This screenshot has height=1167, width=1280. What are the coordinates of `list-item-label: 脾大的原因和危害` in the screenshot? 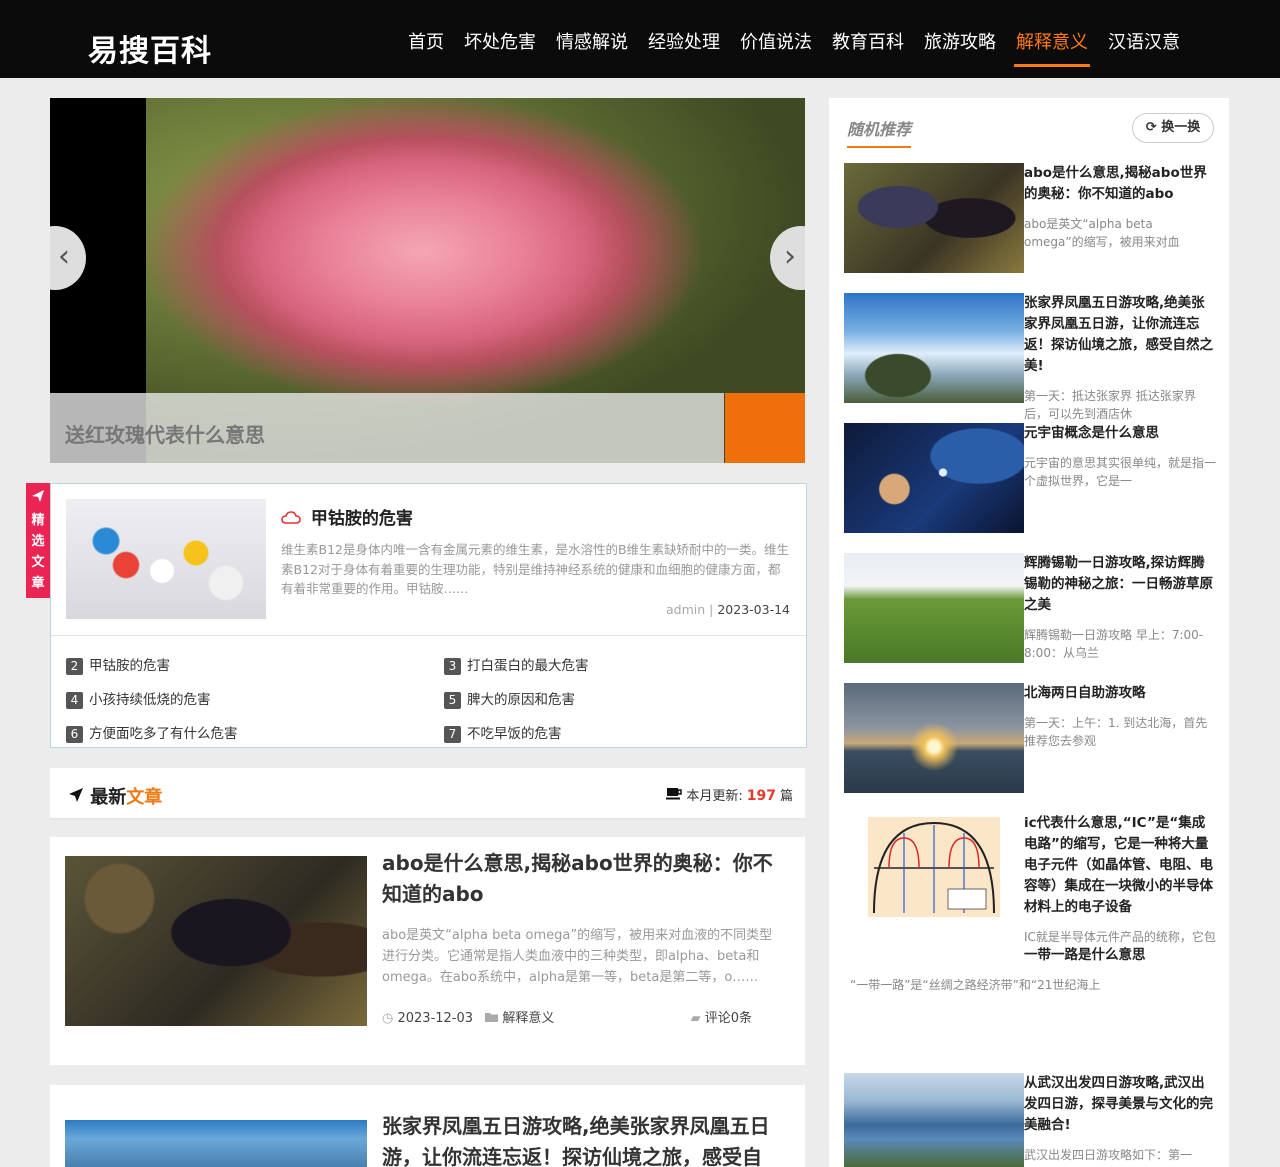 It's located at (521, 700).